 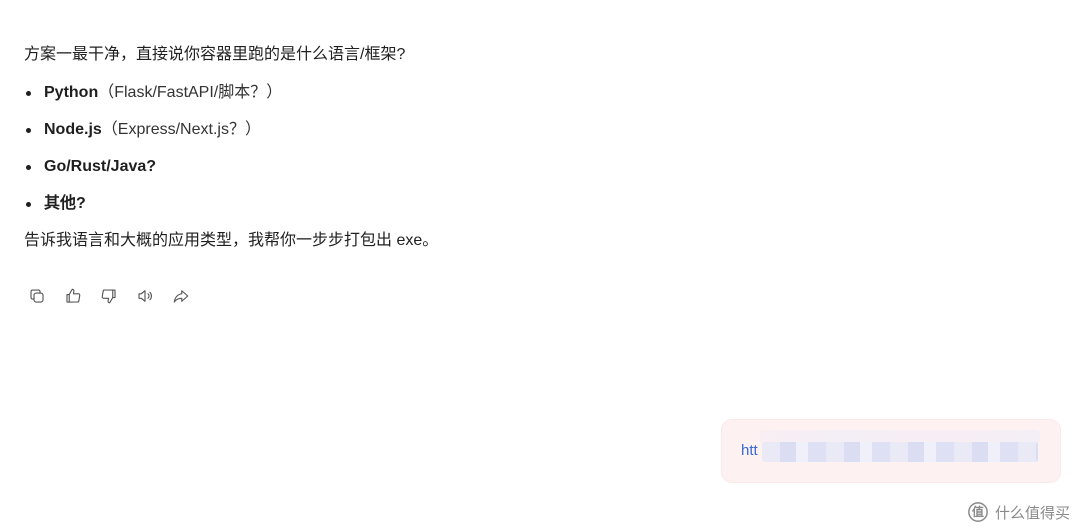 What do you see at coordinates (1032, 513) in the screenshot?
I see `watermark-text: 什么值得买` at bounding box center [1032, 513].